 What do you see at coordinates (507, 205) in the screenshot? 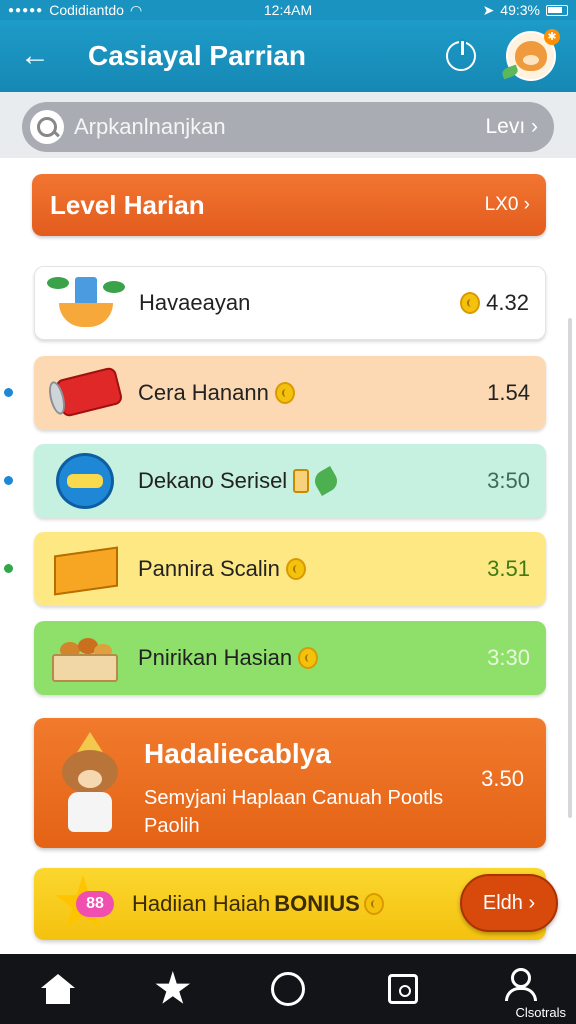
I see `level-link: LX0 ›` at bounding box center [507, 205].